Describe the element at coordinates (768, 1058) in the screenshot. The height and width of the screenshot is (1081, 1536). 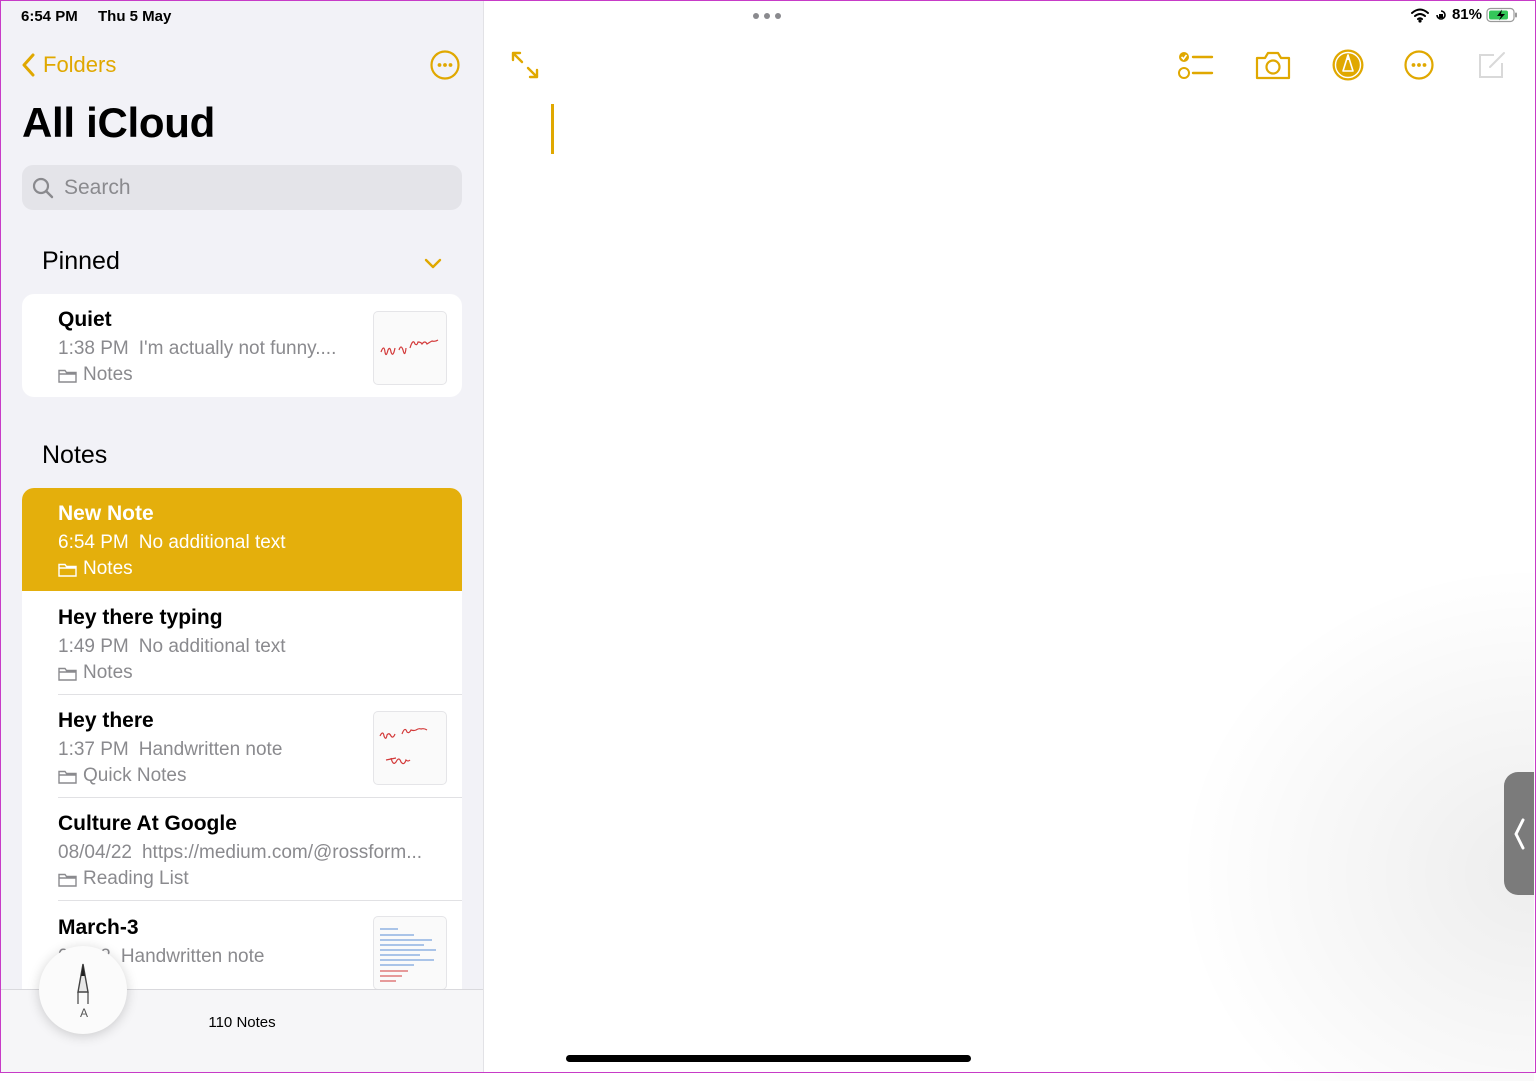
I see `home-indicator` at that location.